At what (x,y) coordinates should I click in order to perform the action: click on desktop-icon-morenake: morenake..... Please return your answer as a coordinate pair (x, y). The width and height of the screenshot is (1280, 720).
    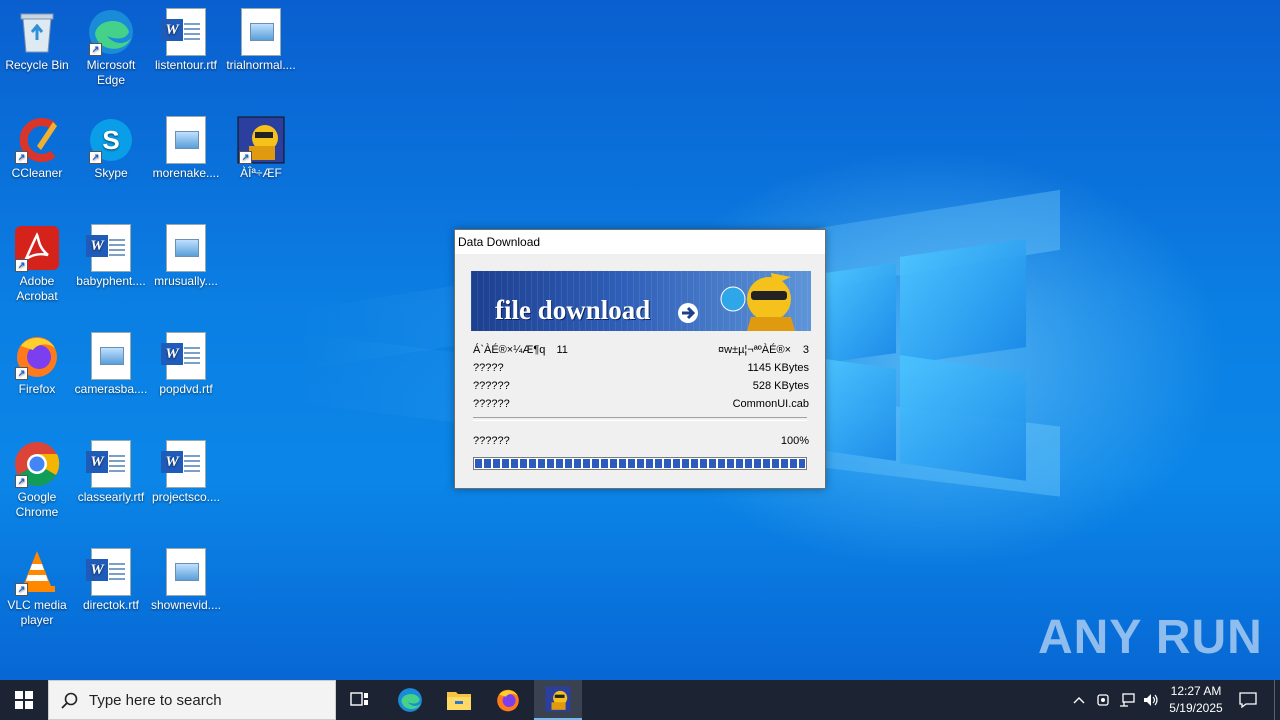
    Looking at the image, I should click on (186, 148).